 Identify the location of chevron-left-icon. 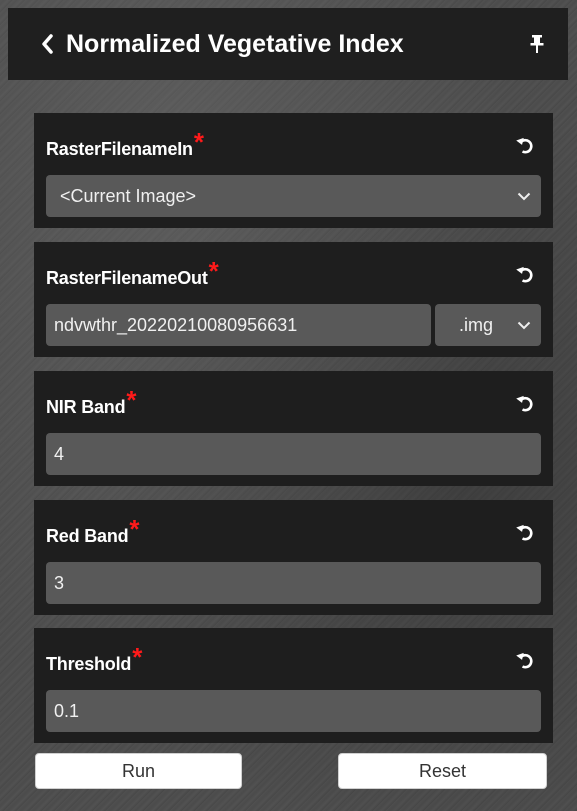
(49, 44).